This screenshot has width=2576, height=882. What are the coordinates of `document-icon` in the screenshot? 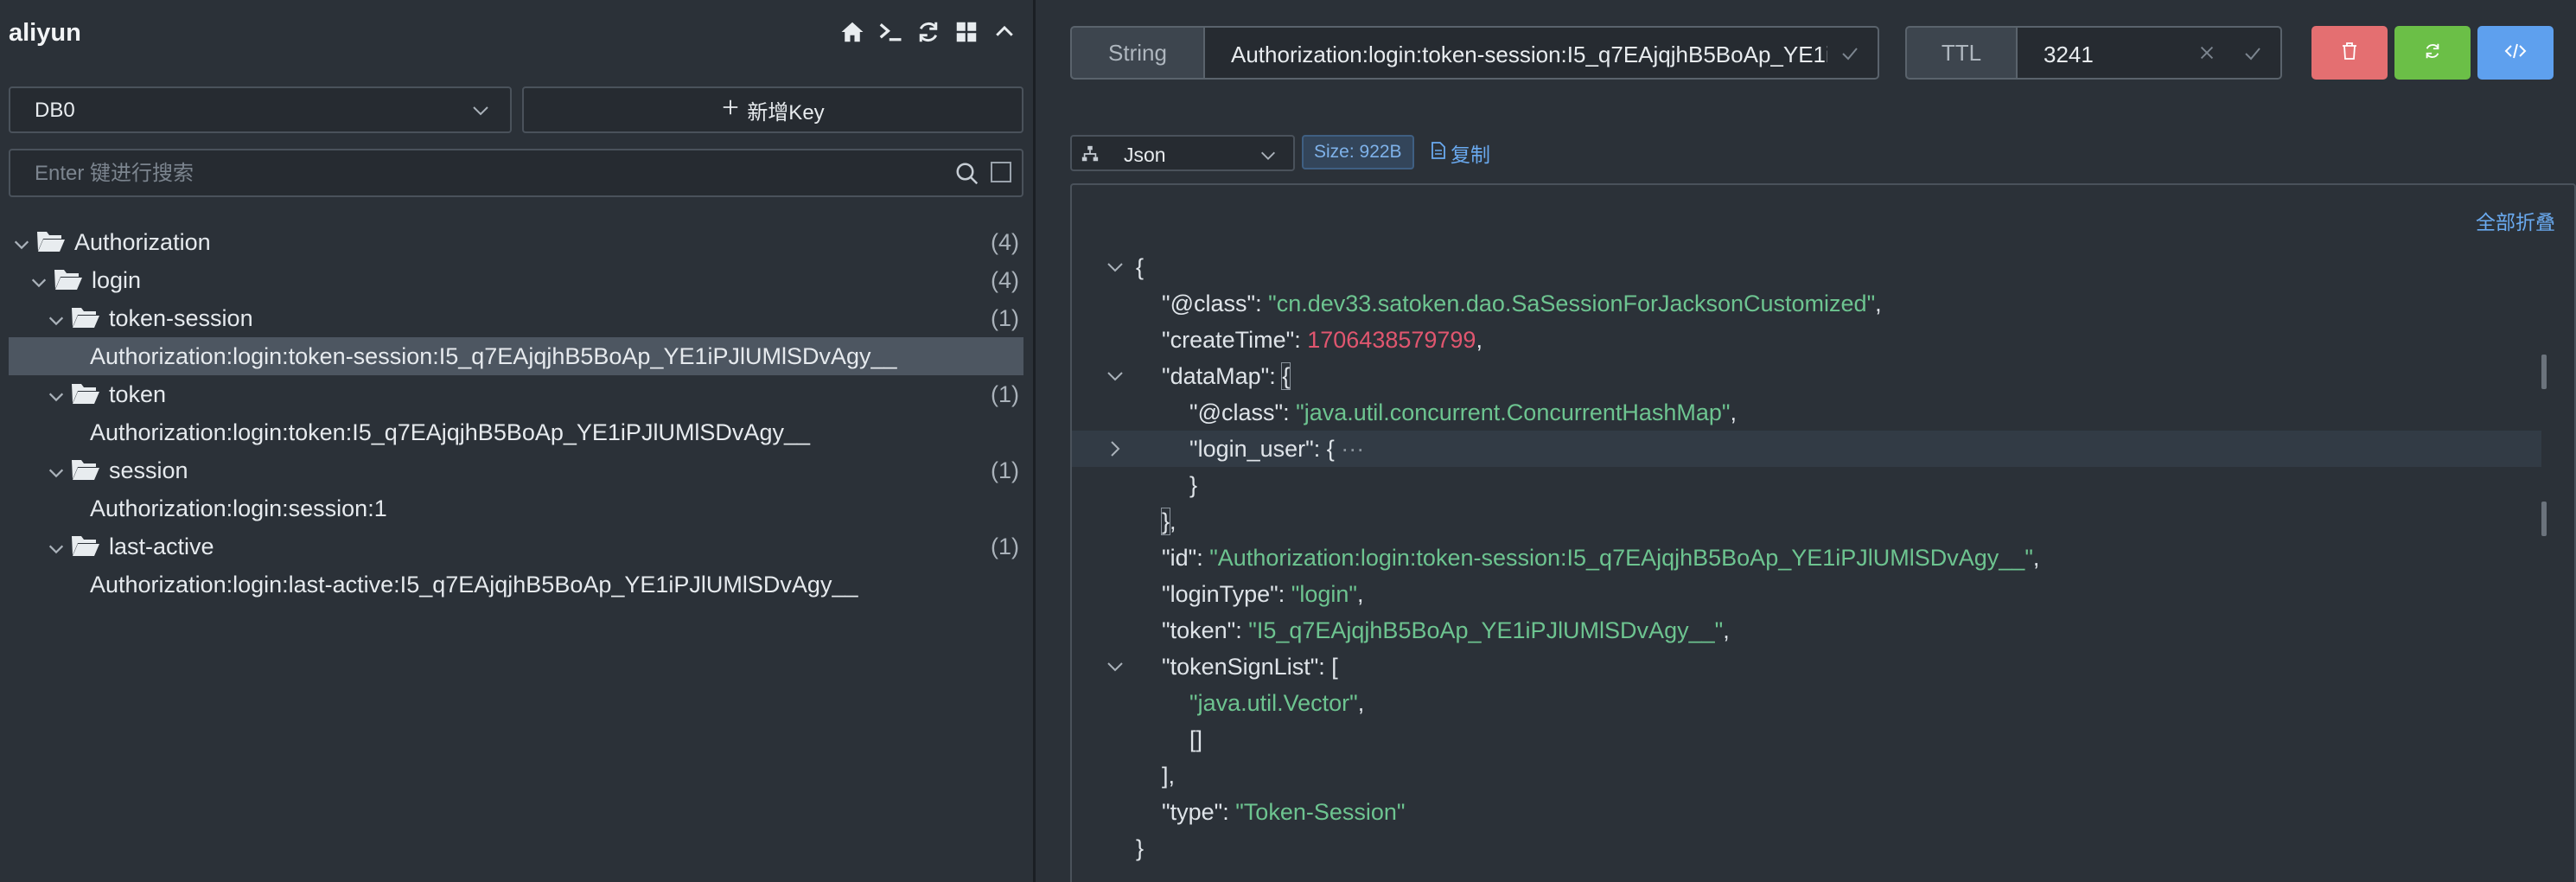 It's located at (1438, 153).